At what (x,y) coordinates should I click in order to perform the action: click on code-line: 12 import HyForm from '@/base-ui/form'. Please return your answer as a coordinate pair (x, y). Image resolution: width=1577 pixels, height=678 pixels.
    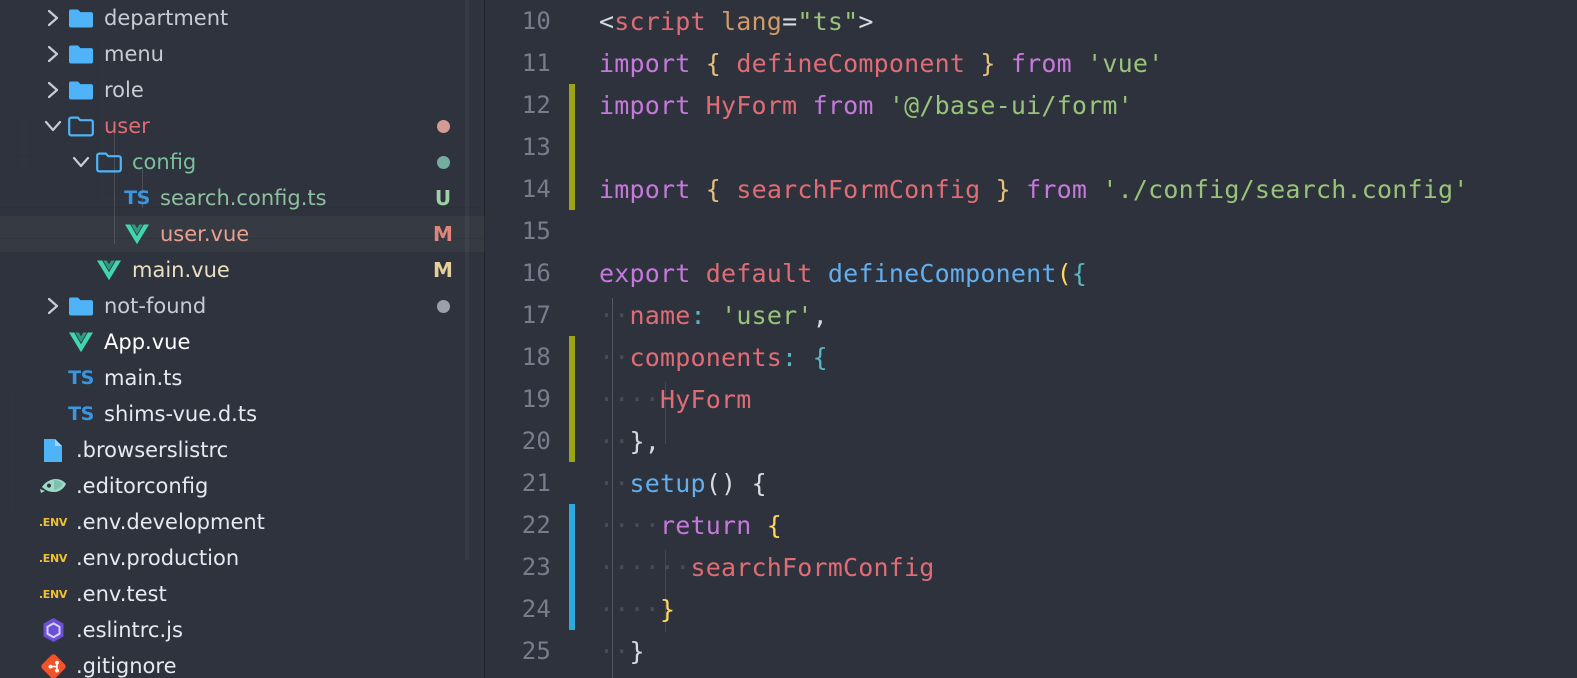
    Looking at the image, I should click on (1031, 105).